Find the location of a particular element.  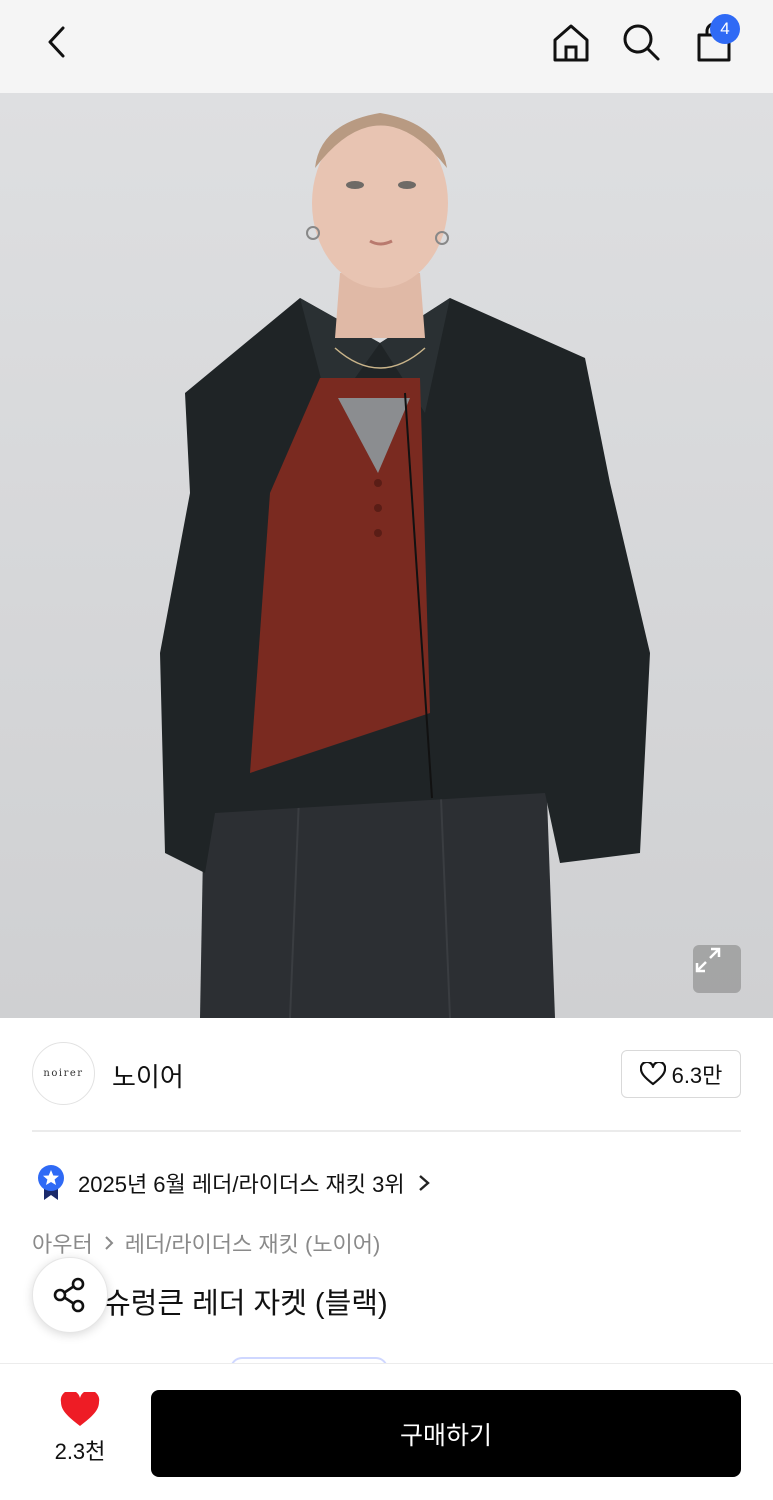

breadcrumb-item-category: 레더/라이더스 재킷 (노이어) is located at coordinates (253, 1243).